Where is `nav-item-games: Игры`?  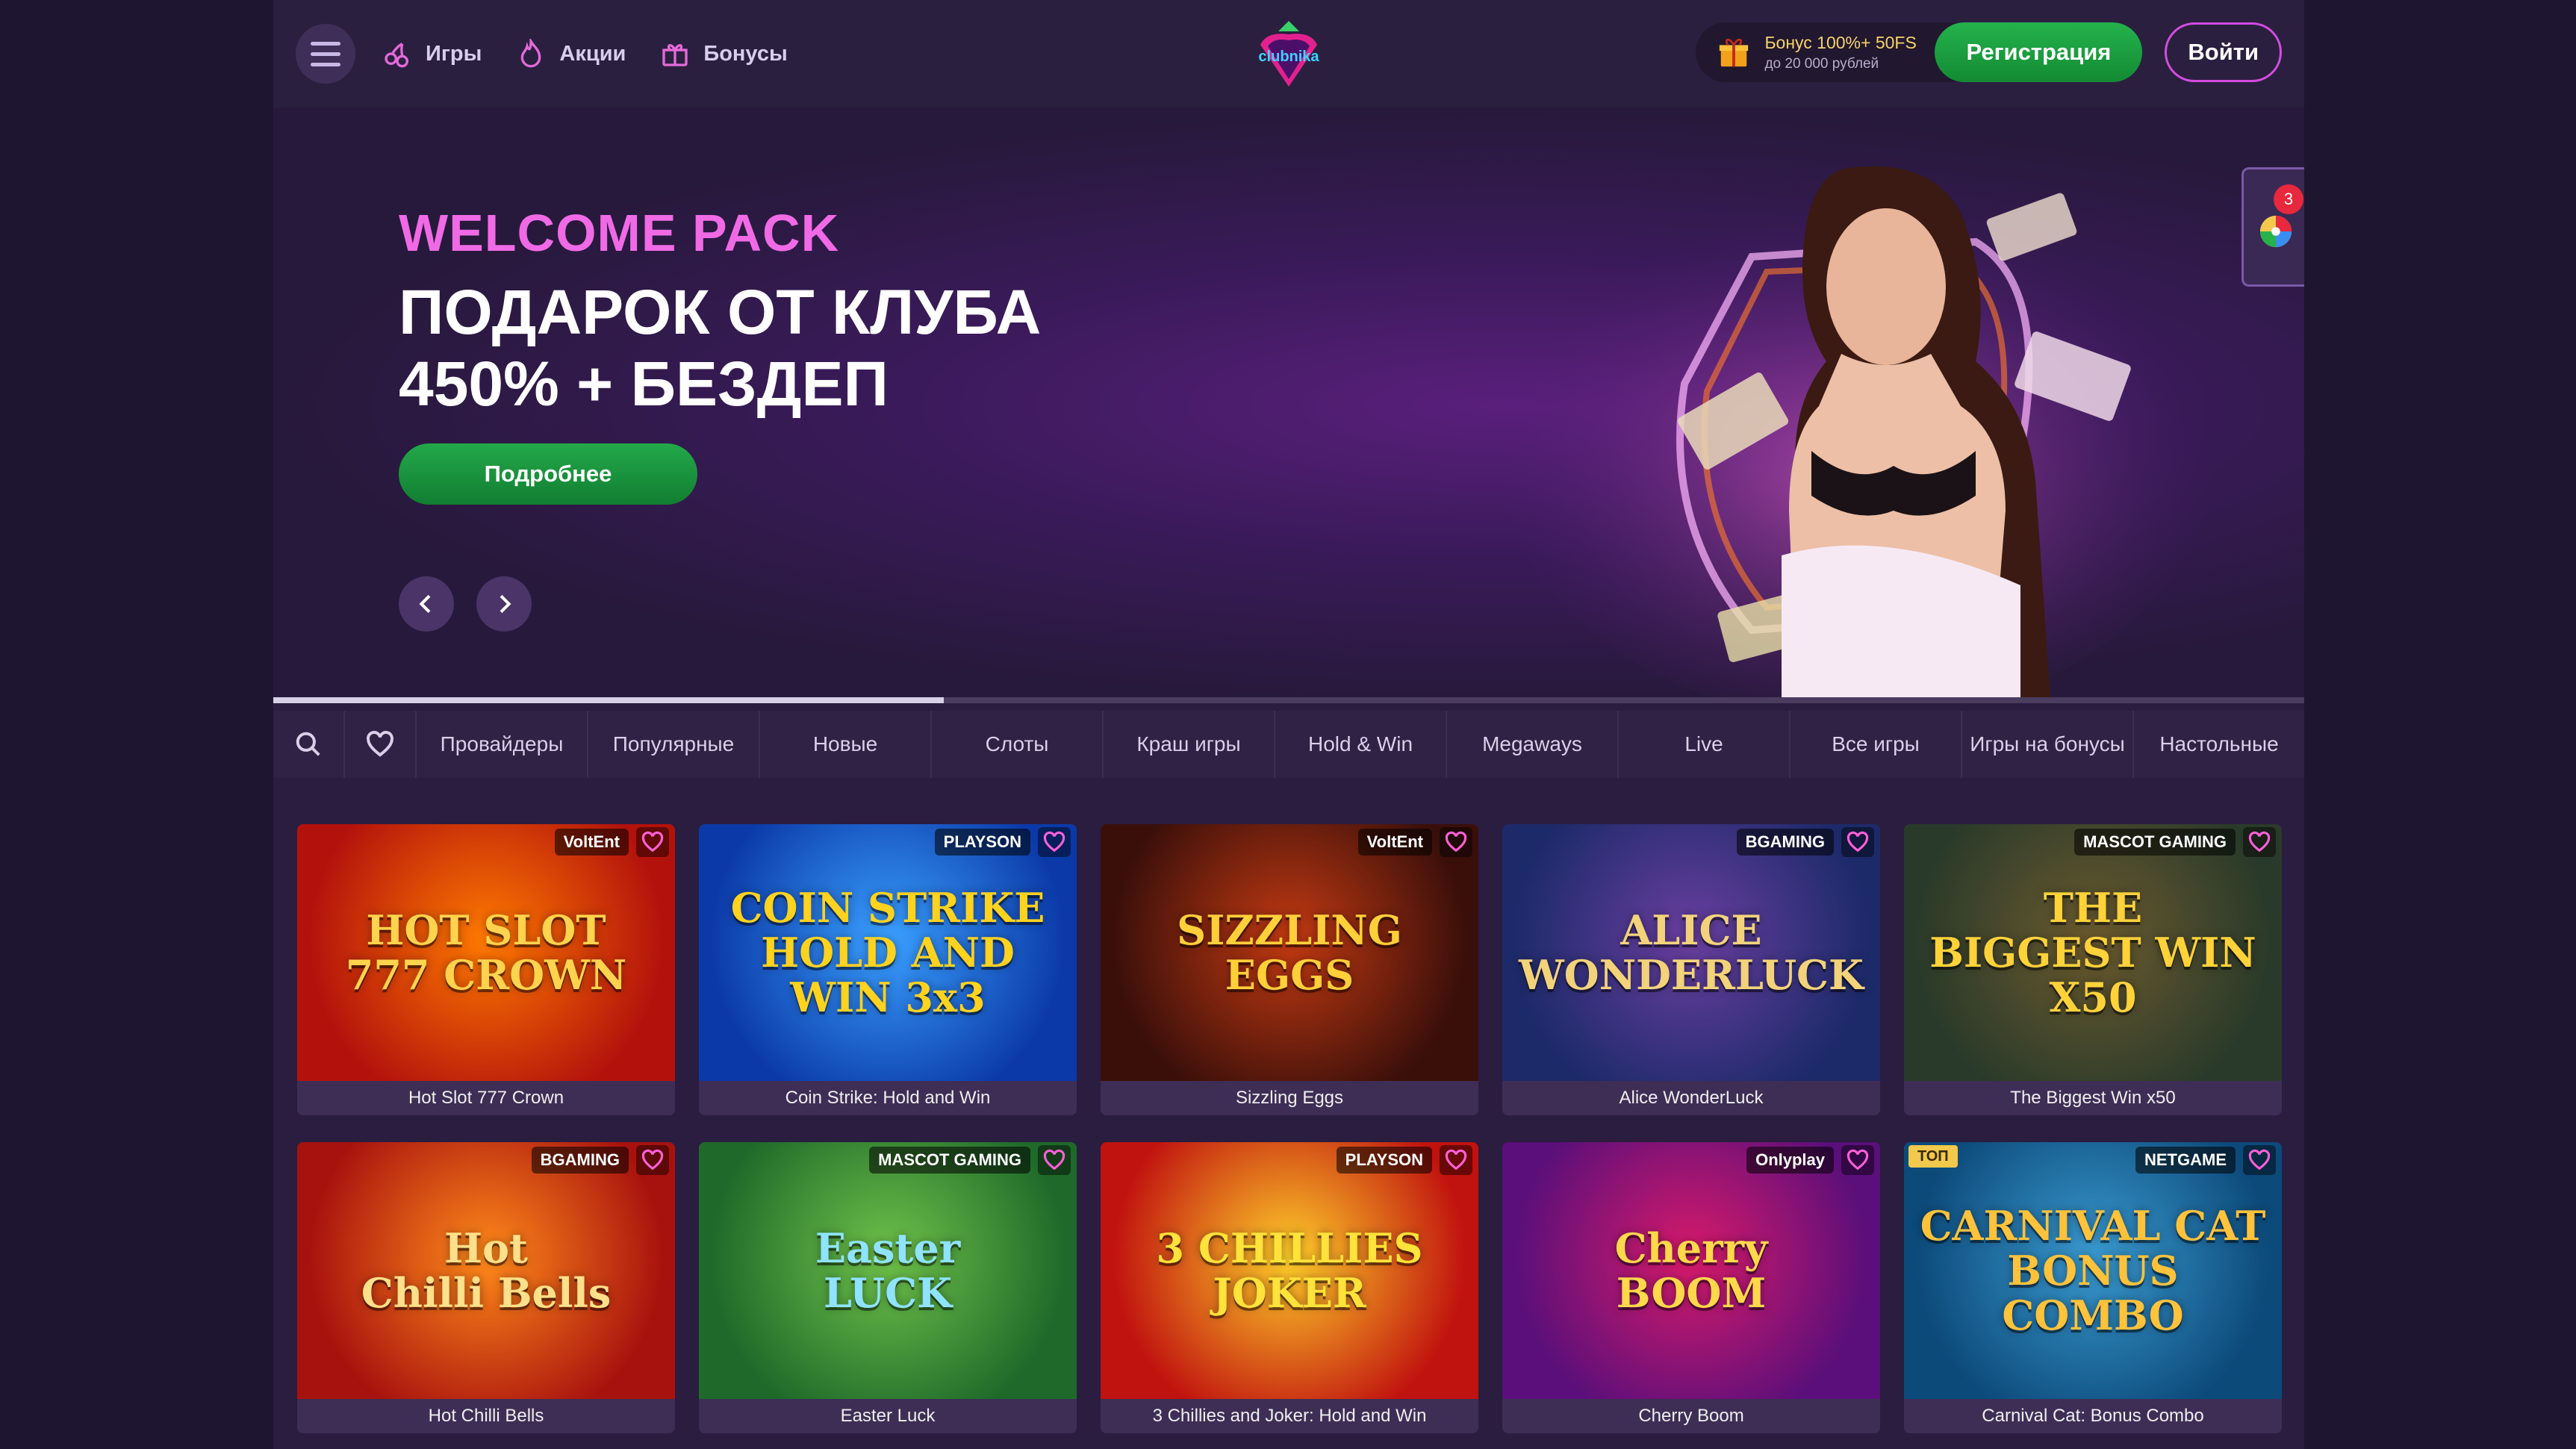 nav-item-games: Игры is located at coordinates (432, 54).